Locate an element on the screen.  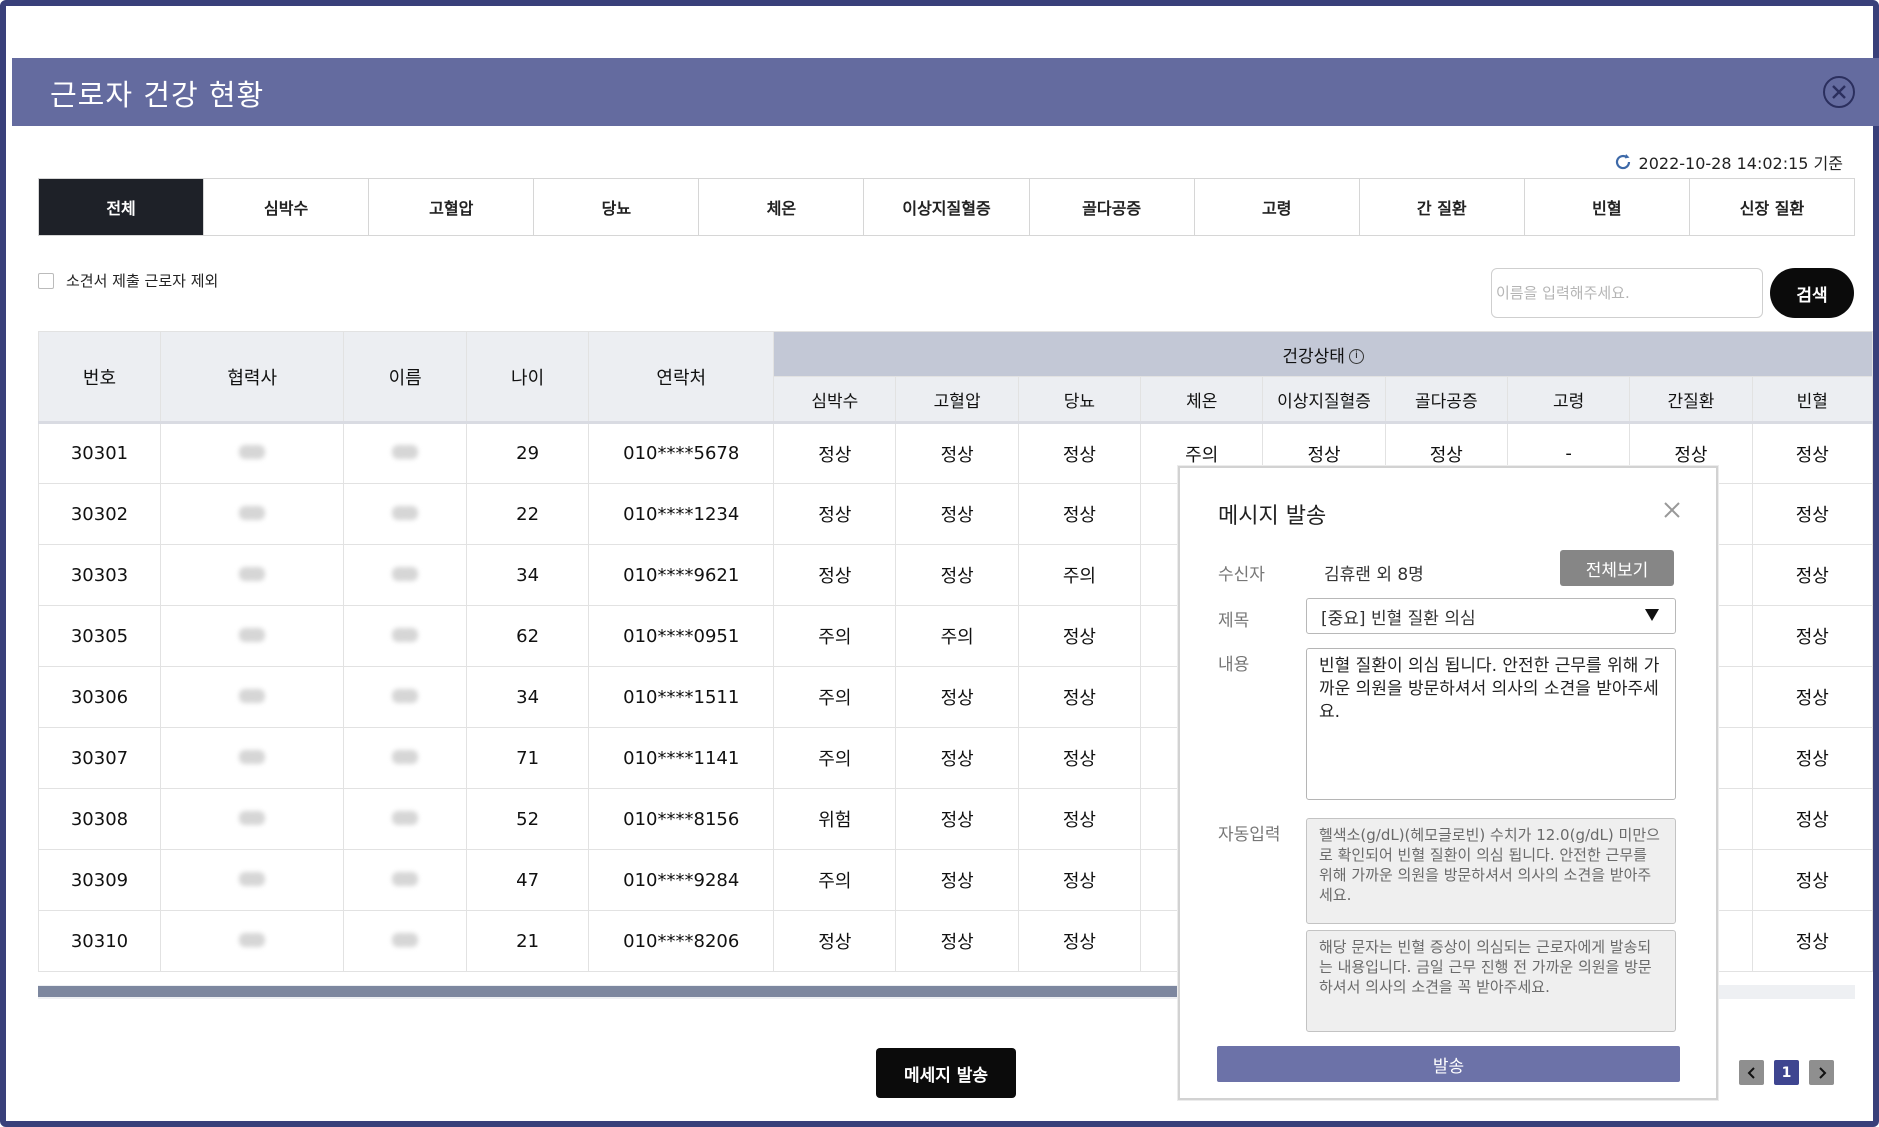
cell-diabetes: 주의 is located at coordinates (1079, 575).